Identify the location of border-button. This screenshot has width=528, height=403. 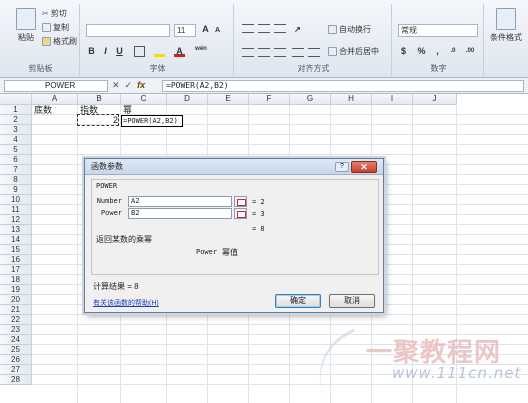
(139, 51).